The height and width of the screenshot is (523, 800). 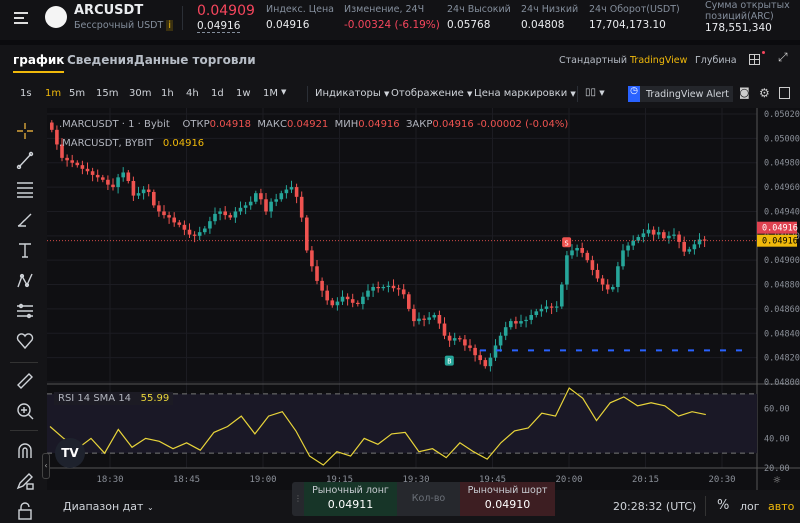 What do you see at coordinates (645, 480) in the screenshot?
I see `time-tick-label: 20:15` at bounding box center [645, 480].